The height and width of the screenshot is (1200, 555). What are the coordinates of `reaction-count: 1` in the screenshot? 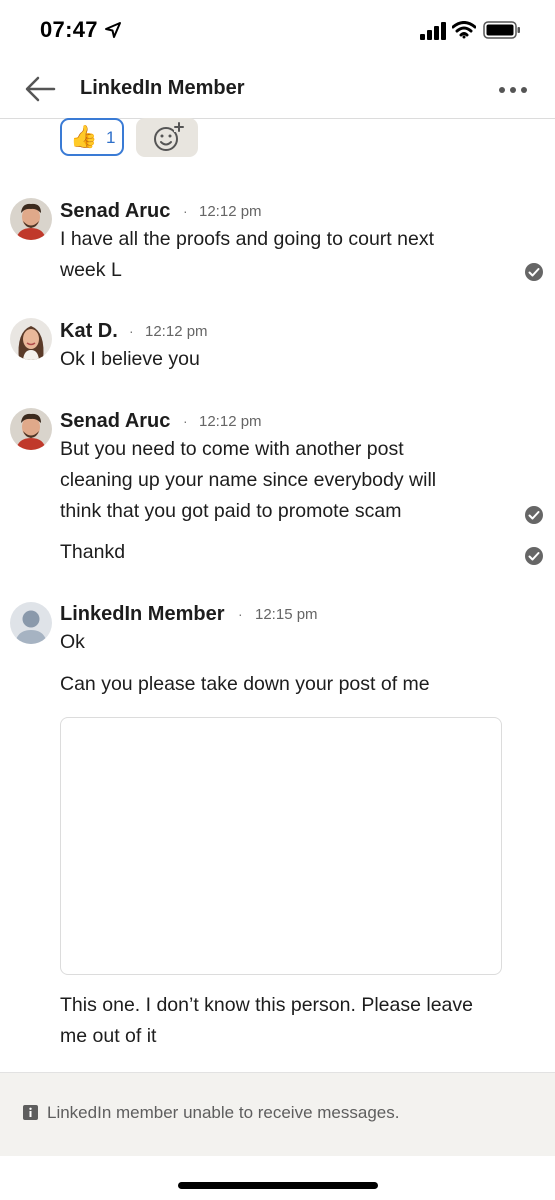 It's located at (111, 137).